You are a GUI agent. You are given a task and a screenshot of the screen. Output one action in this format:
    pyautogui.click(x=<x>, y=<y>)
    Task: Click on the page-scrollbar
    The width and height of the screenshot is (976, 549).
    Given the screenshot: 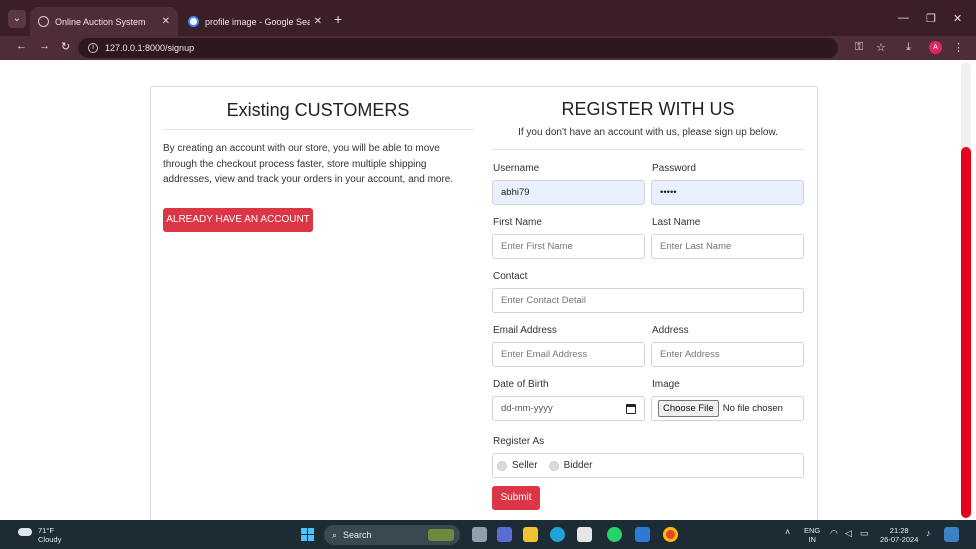 What is the action you would take?
    pyautogui.click(x=965, y=290)
    